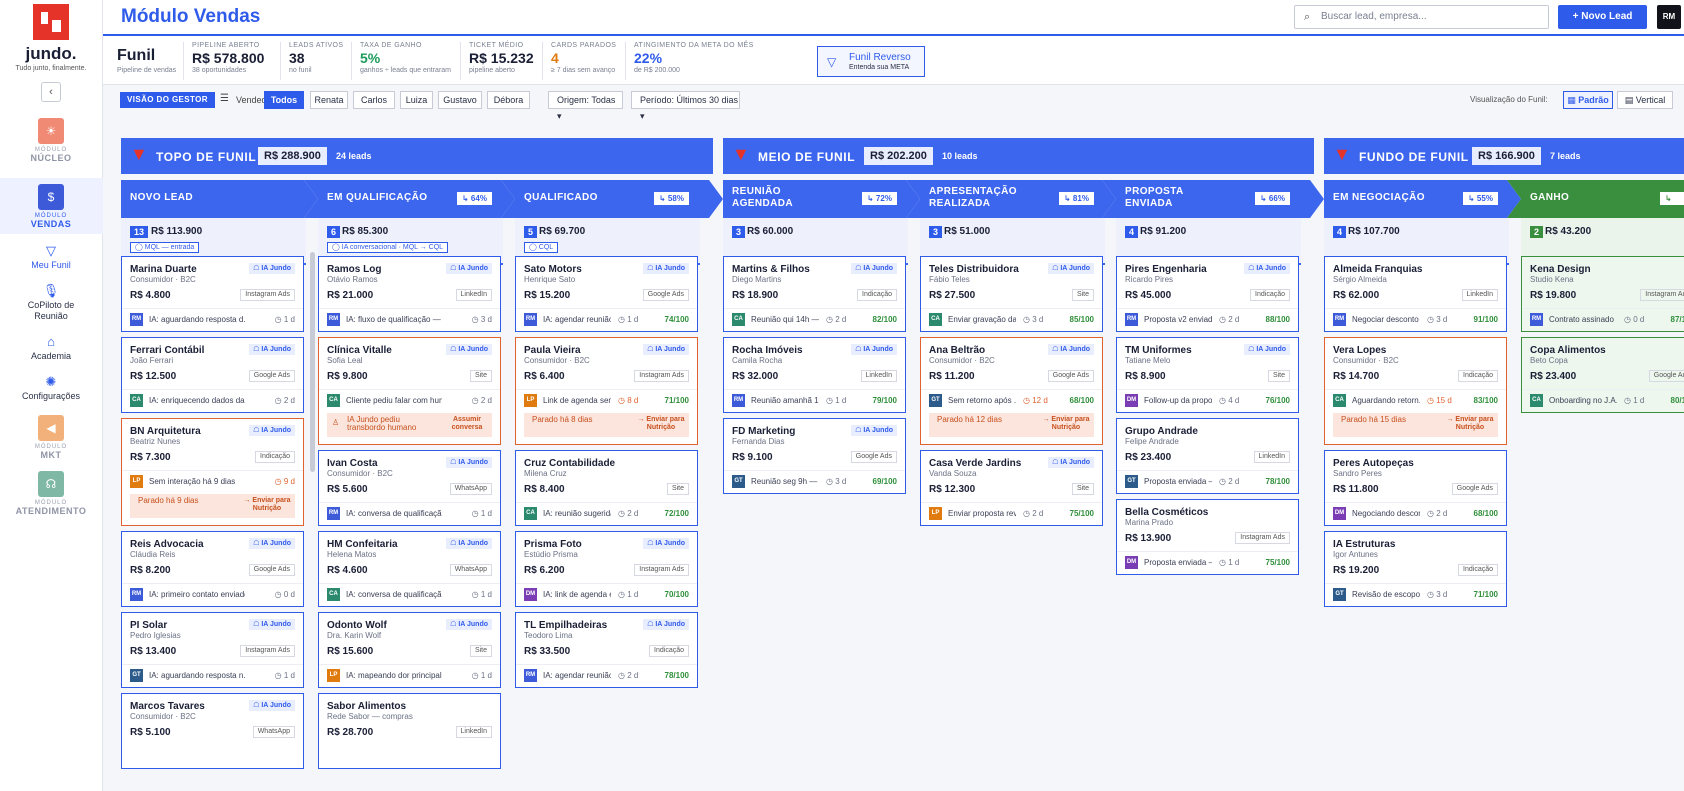 The image size is (1684, 791). I want to click on owner-avatar: RM, so click(530, 675).